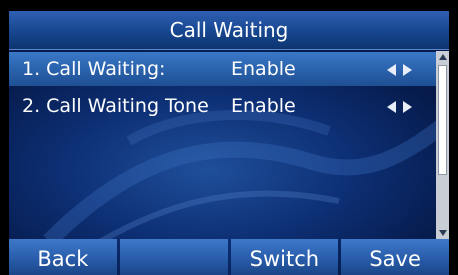 This screenshot has height=275, width=458. I want to click on scrollbar, so click(442, 145).